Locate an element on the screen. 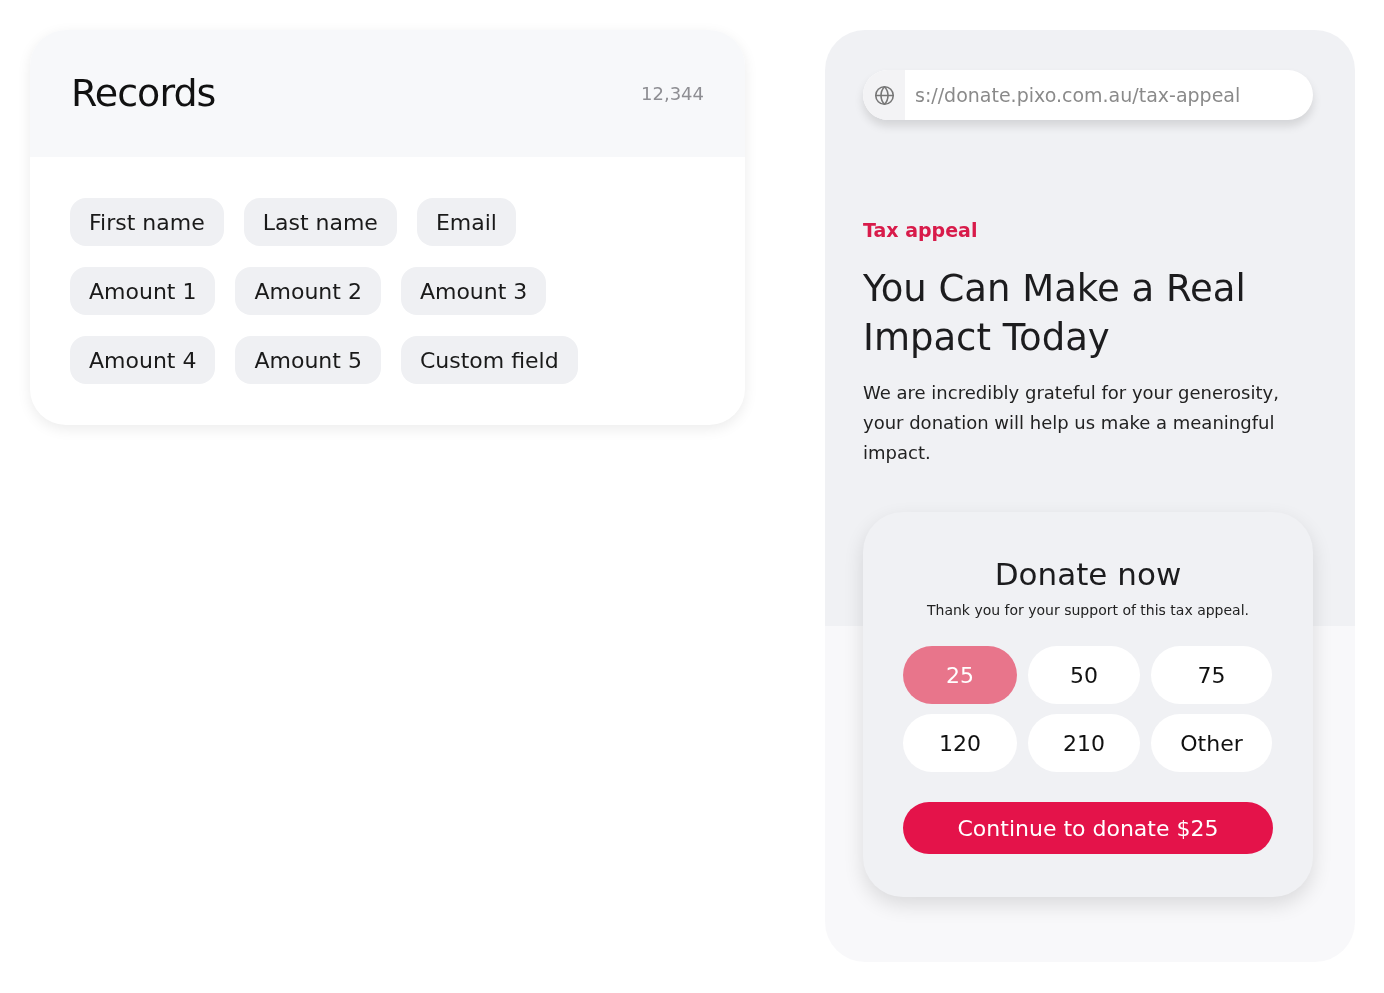 Image resolution: width=1384 pixels, height=993 pixels. field-chip: Last name is located at coordinates (320, 222).